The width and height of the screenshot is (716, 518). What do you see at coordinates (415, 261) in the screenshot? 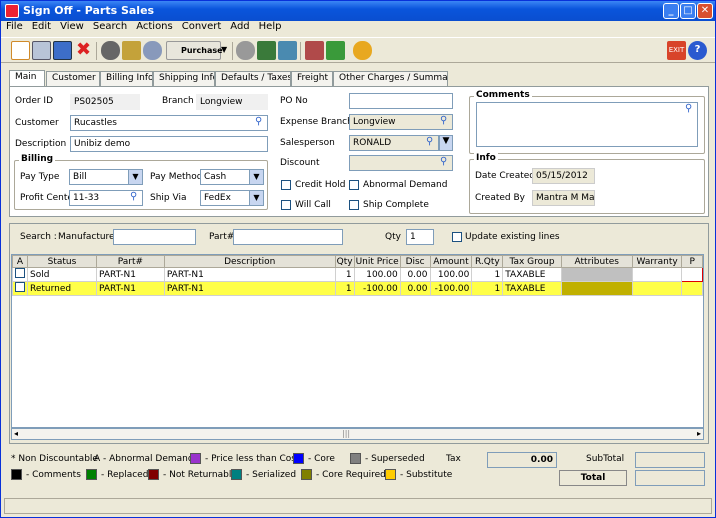
I see `col-disc: Disc` at bounding box center [415, 261].